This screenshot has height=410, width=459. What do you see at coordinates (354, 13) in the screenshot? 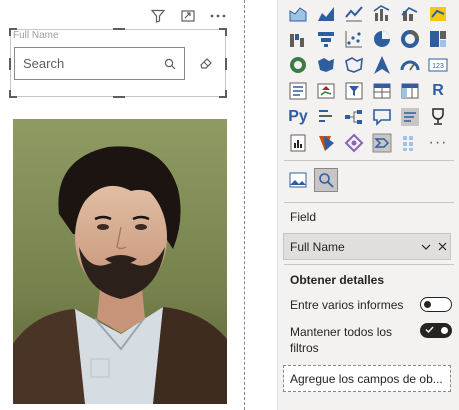
I see `line-chart-icon` at bounding box center [354, 13].